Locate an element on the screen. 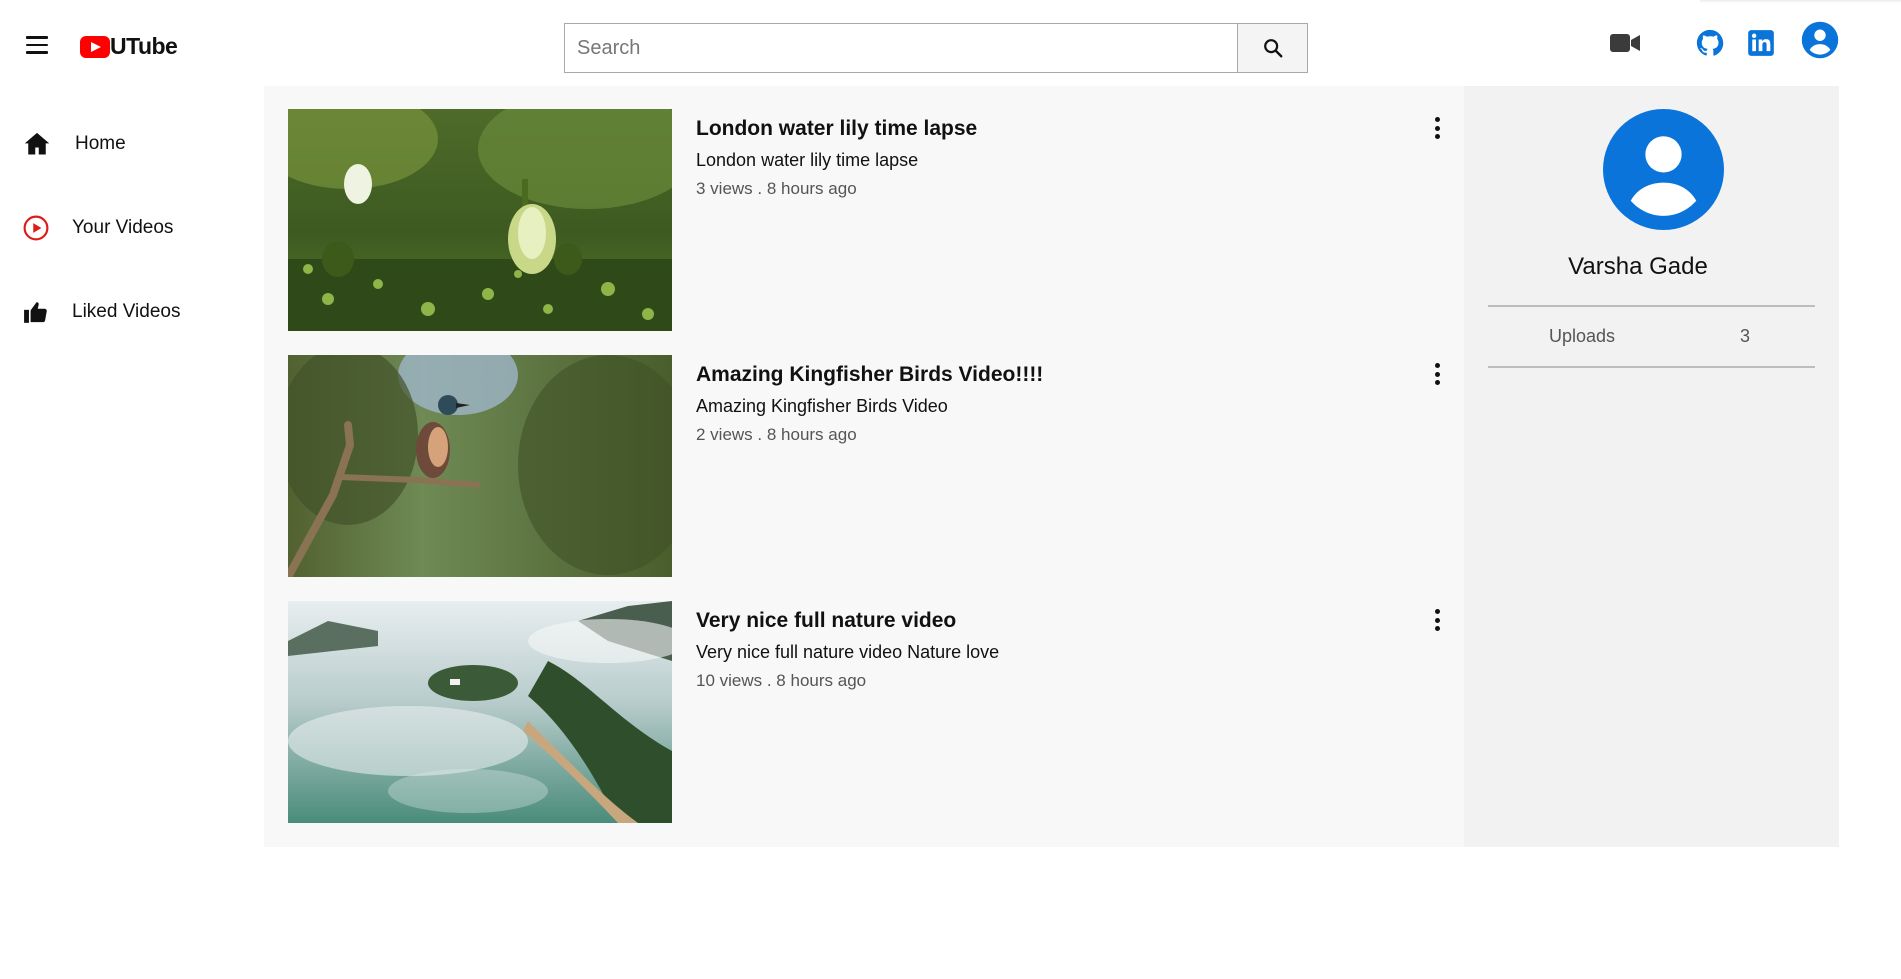 The image size is (1901, 979). search-input is located at coordinates (900, 48).